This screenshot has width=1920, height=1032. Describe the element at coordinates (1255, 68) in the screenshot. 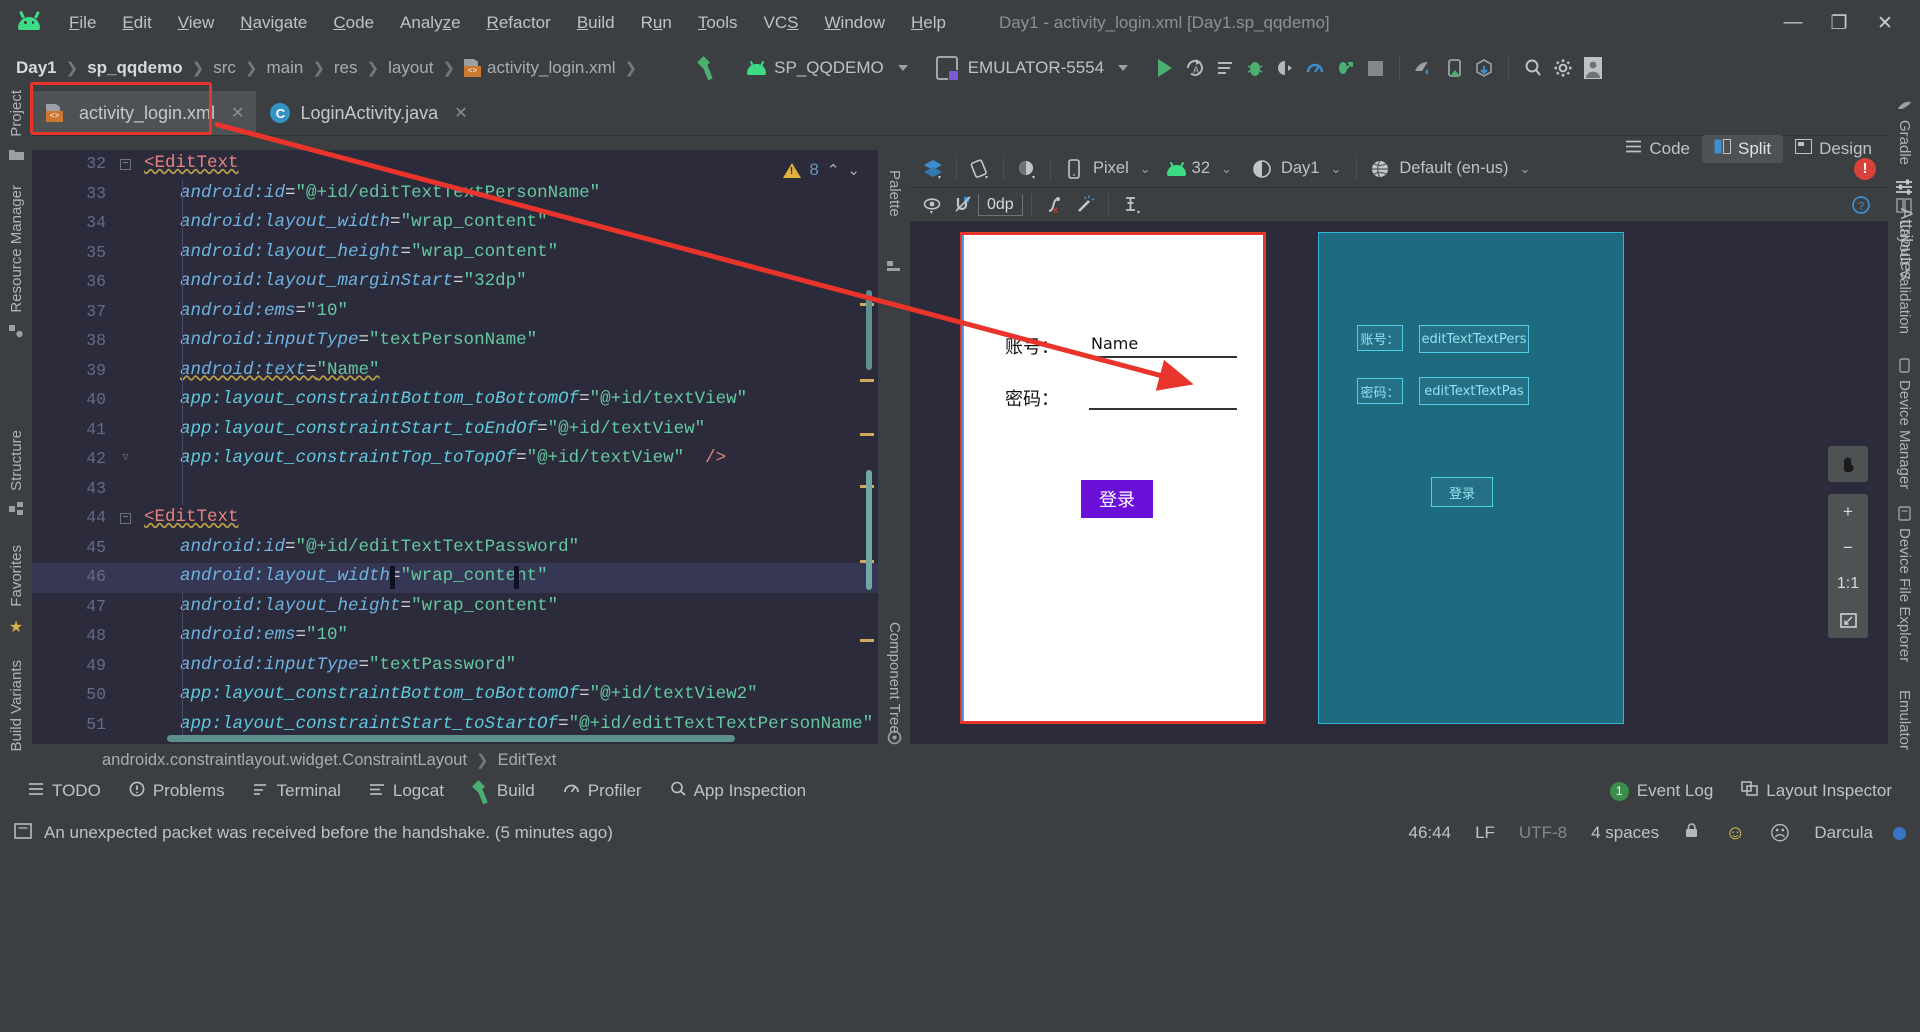

I see `debug-icon` at that location.